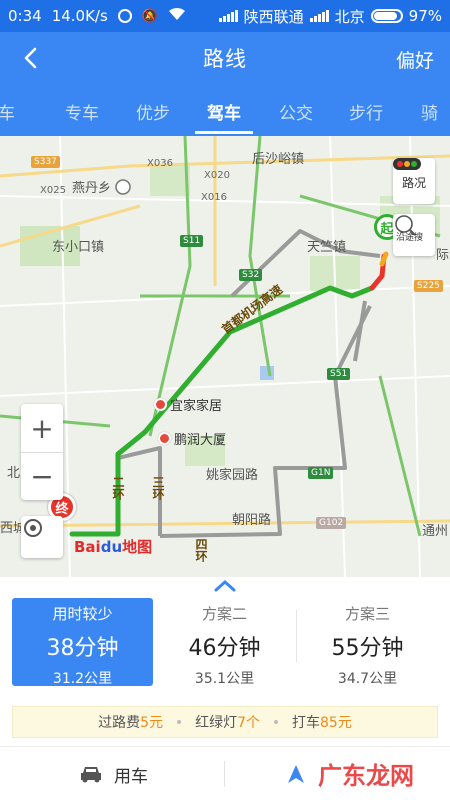 This screenshot has width=450, height=800. I want to click on tab-uber: 优步, so click(153, 111).